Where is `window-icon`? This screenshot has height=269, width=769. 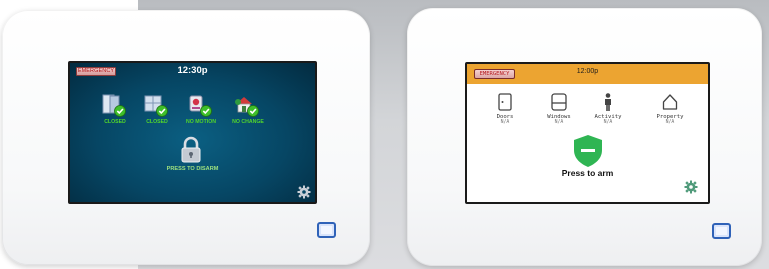
window-icon is located at coordinates (559, 102).